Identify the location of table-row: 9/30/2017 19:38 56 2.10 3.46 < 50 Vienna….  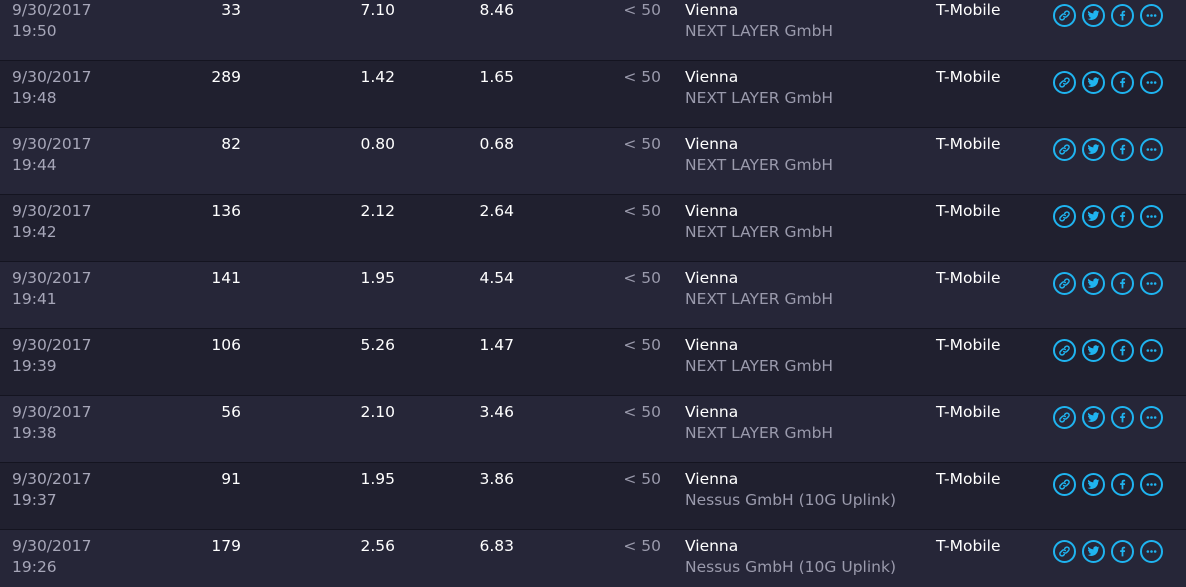
(593, 429).